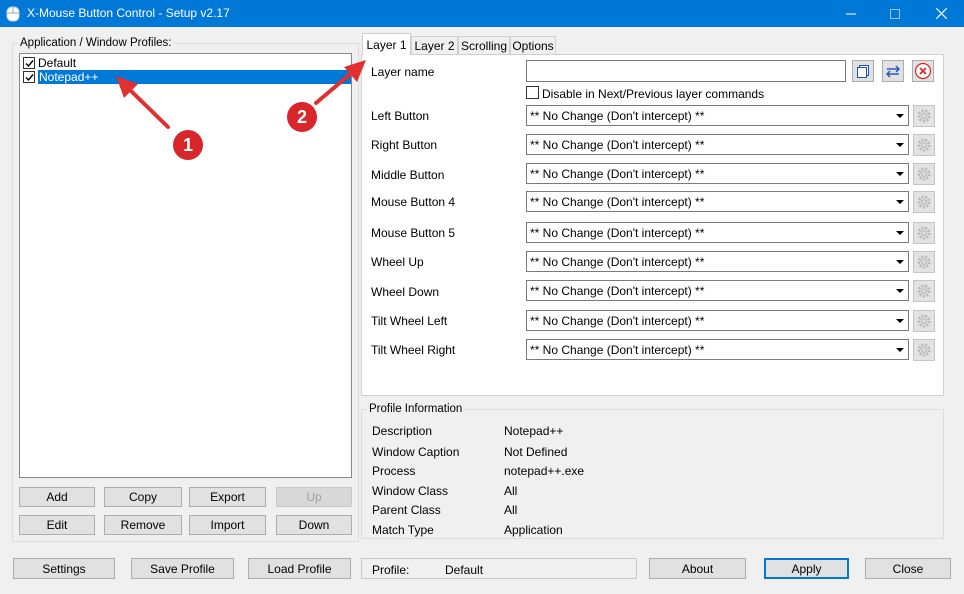 This screenshot has width=964, height=594. I want to click on wheel-down-label: Wheel Down, so click(405, 292).